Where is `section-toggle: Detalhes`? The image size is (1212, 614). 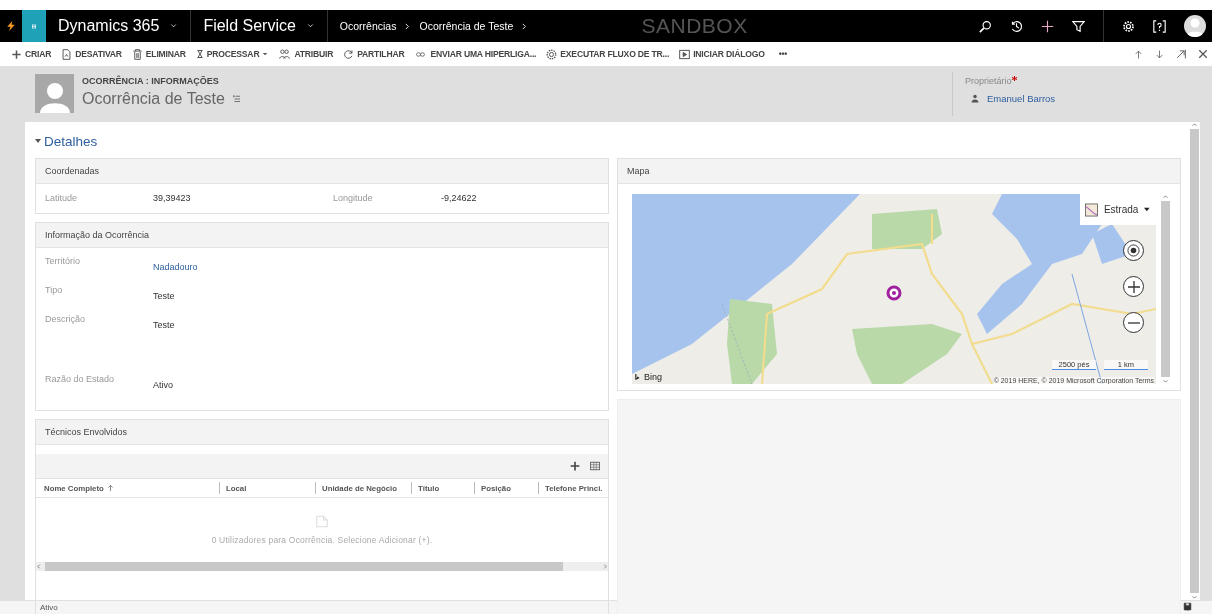
section-toggle: Detalhes is located at coordinates (66, 141).